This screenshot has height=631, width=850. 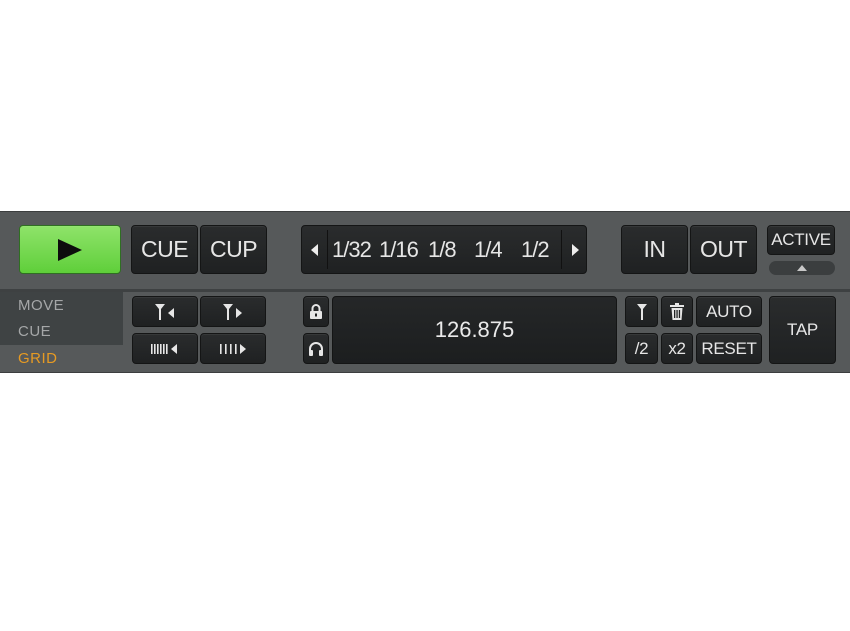 I want to click on play-icon, so click(x=70, y=249).